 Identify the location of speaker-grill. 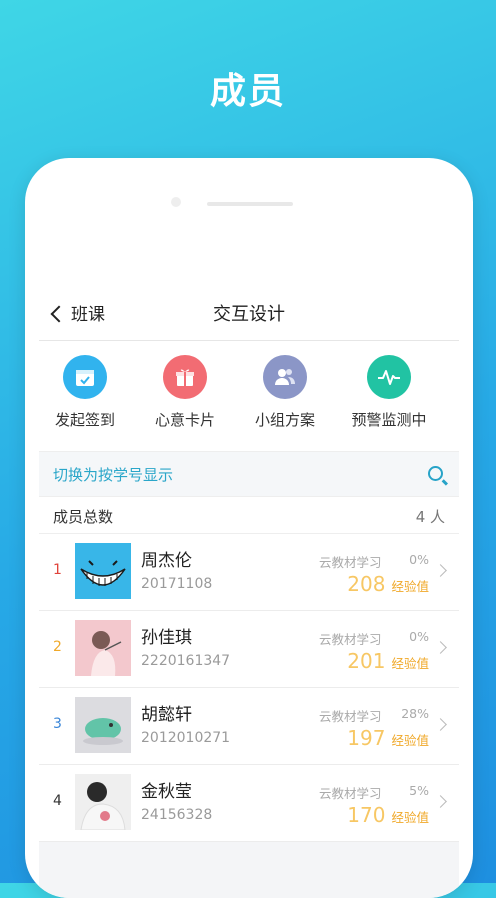
(250, 204).